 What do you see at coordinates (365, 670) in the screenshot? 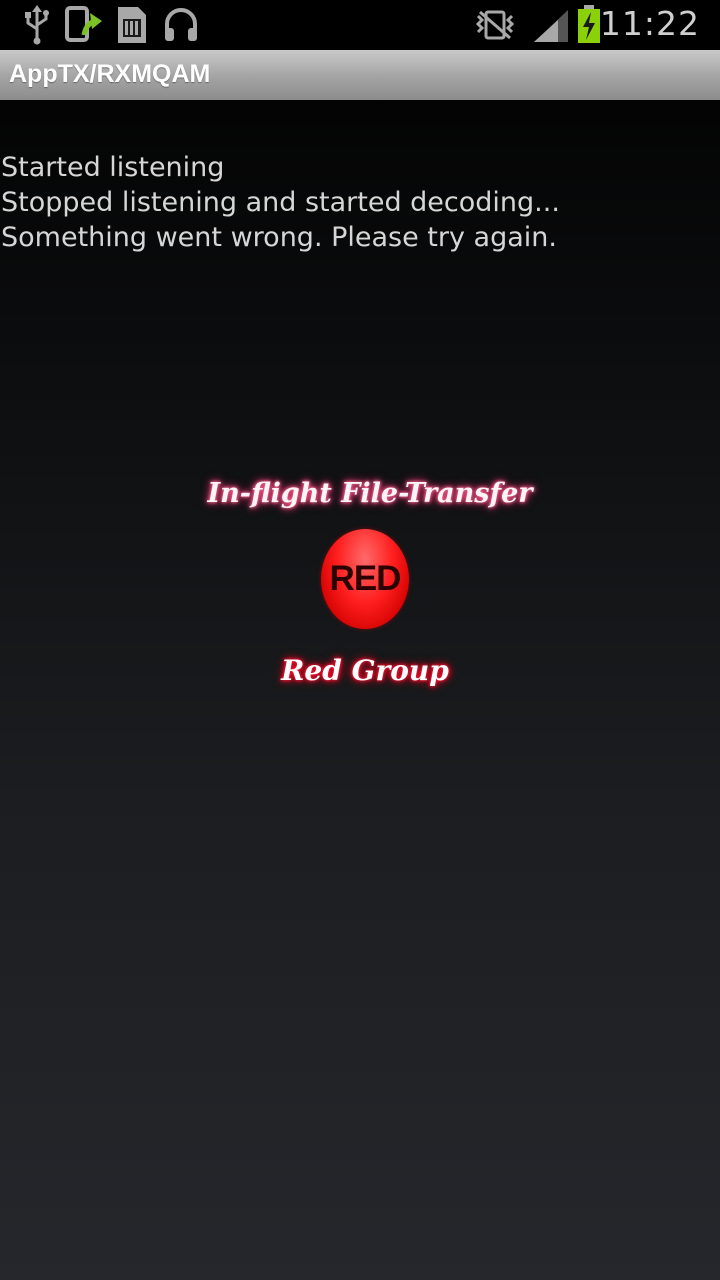
I see `group-caption: Red Group` at bounding box center [365, 670].